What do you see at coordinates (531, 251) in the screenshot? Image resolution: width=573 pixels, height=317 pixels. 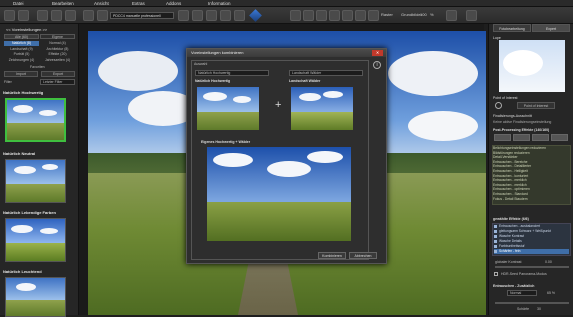 I see `active-effect-item: Schärfen - fein` at bounding box center [531, 251].